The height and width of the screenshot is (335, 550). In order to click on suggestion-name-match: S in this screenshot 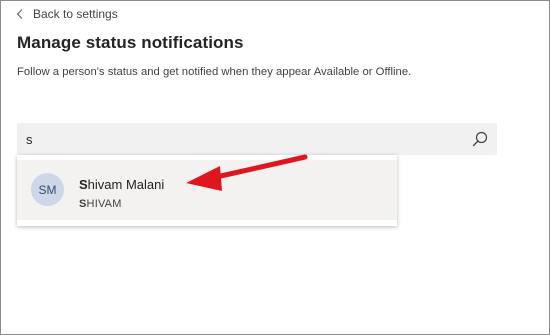, I will do `click(83, 184)`.